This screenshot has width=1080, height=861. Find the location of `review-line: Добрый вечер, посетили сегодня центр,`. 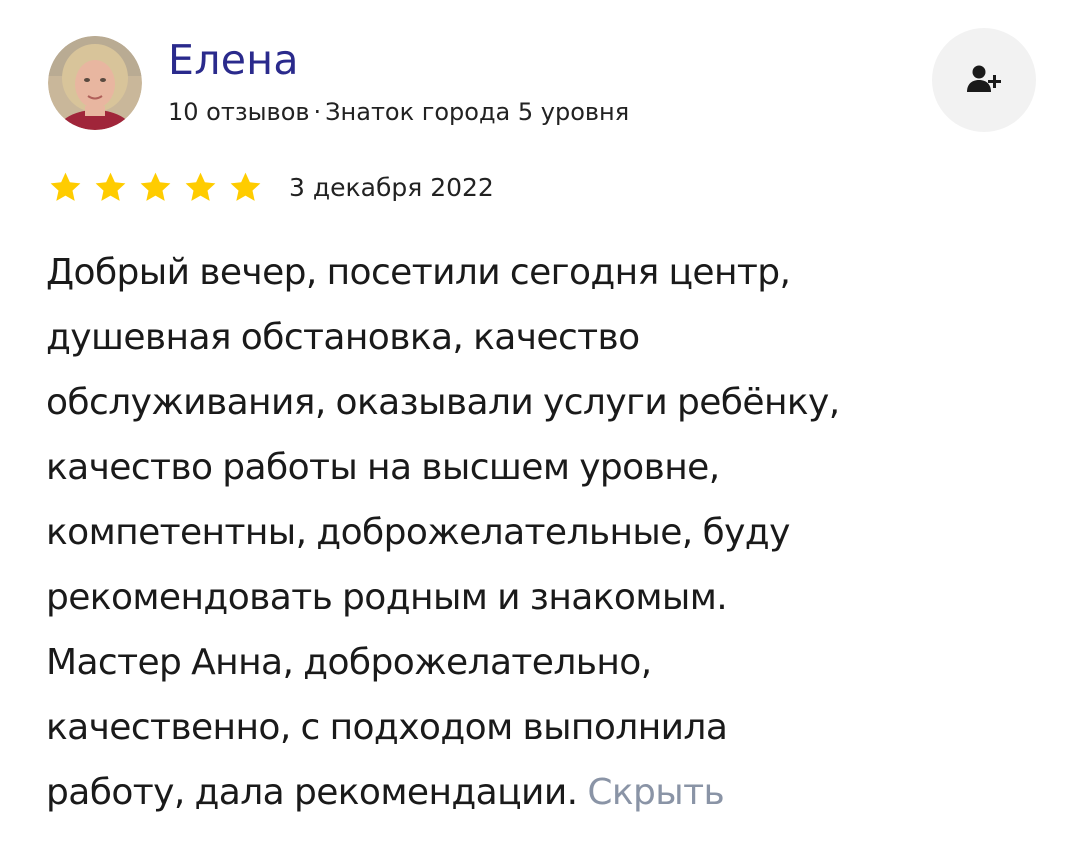

review-line: Добрый вечер, посетили сегодня центр, is located at coordinates (418, 272).